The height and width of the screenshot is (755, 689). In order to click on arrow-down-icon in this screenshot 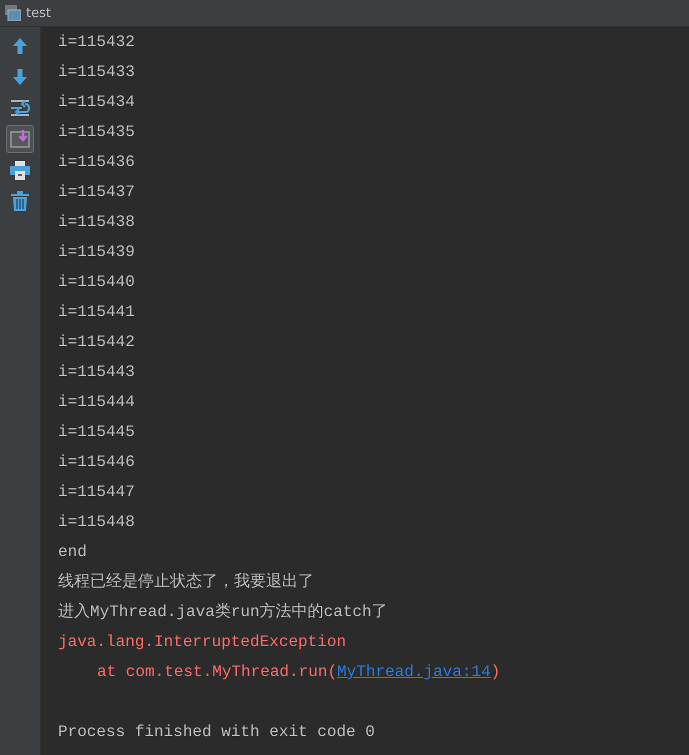, I will do `click(20, 77)`.